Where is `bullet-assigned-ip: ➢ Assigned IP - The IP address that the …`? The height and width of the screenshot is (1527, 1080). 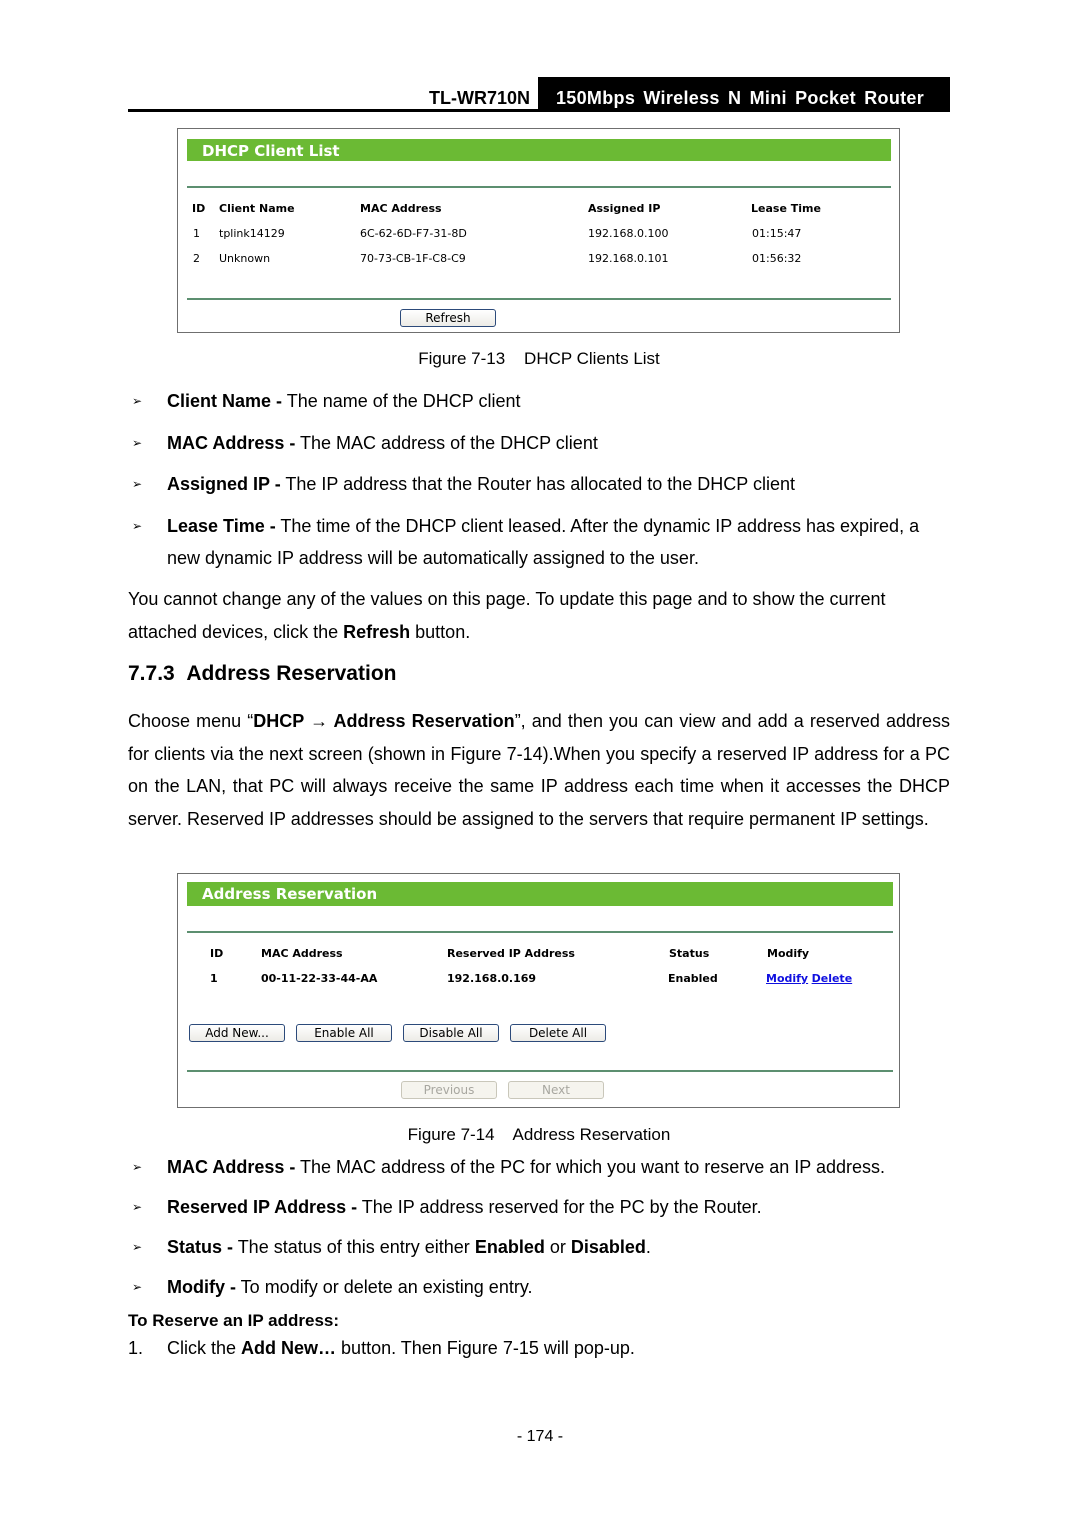
bullet-assigned-ip: ➢ Assigned IP - The IP address that the … is located at coordinates (539, 484).